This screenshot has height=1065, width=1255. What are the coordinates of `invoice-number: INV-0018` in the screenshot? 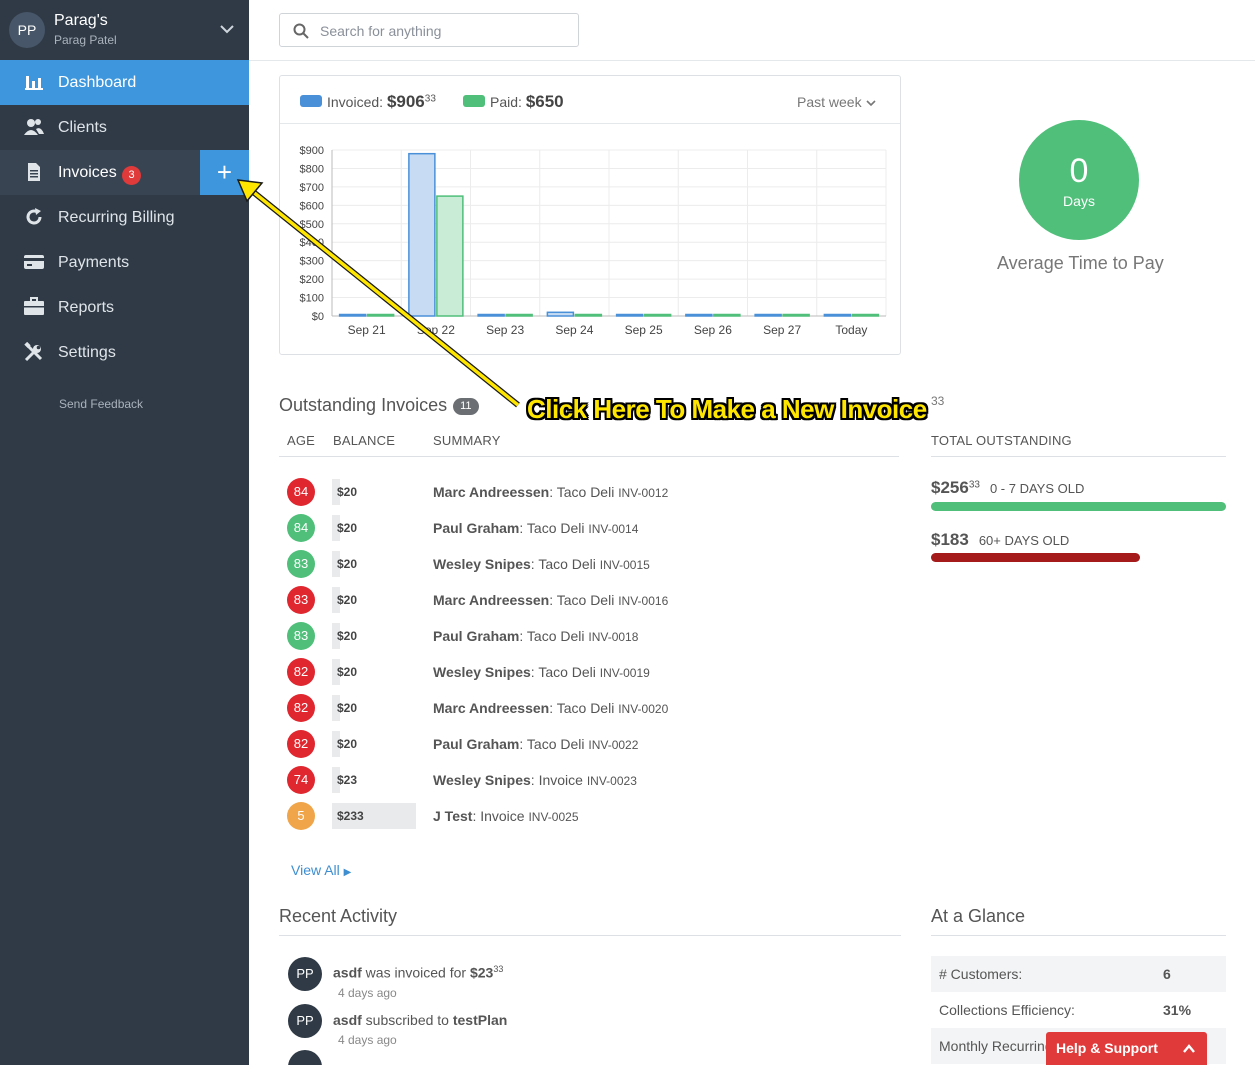 It's located at (613, 637).